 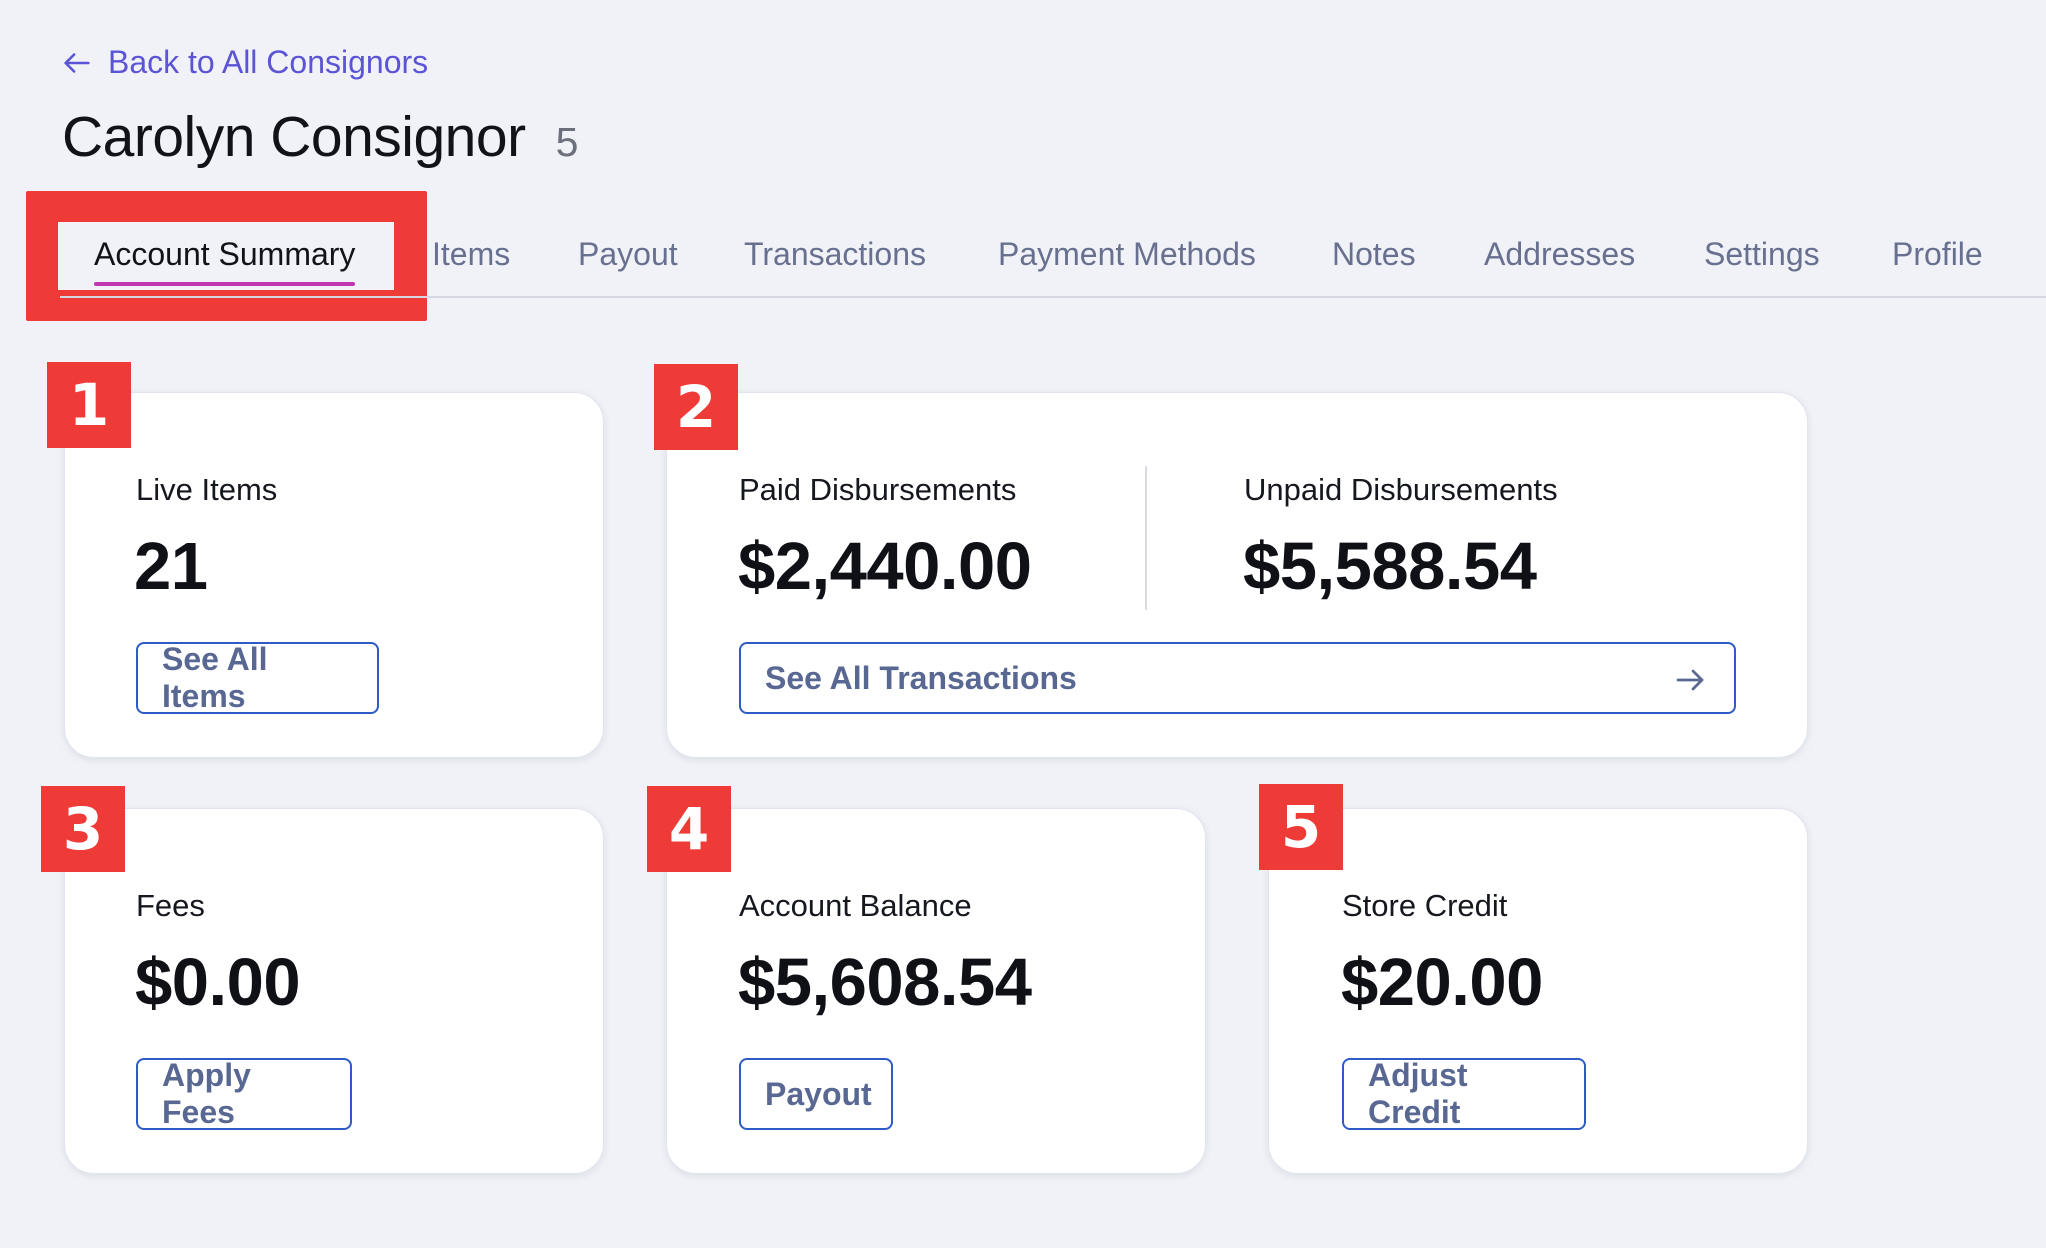 I want to click on back-to-consignors-link: Back to All Consignors, so click(x=244, y=62).